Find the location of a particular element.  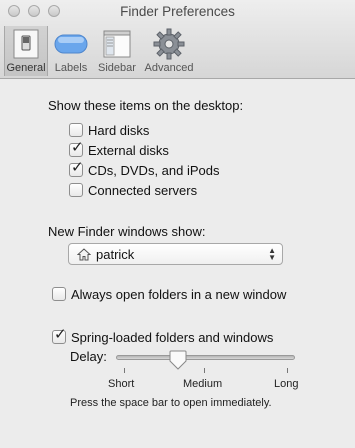

tab-sidebar: Sidebar is located at coordinates (117, 51).